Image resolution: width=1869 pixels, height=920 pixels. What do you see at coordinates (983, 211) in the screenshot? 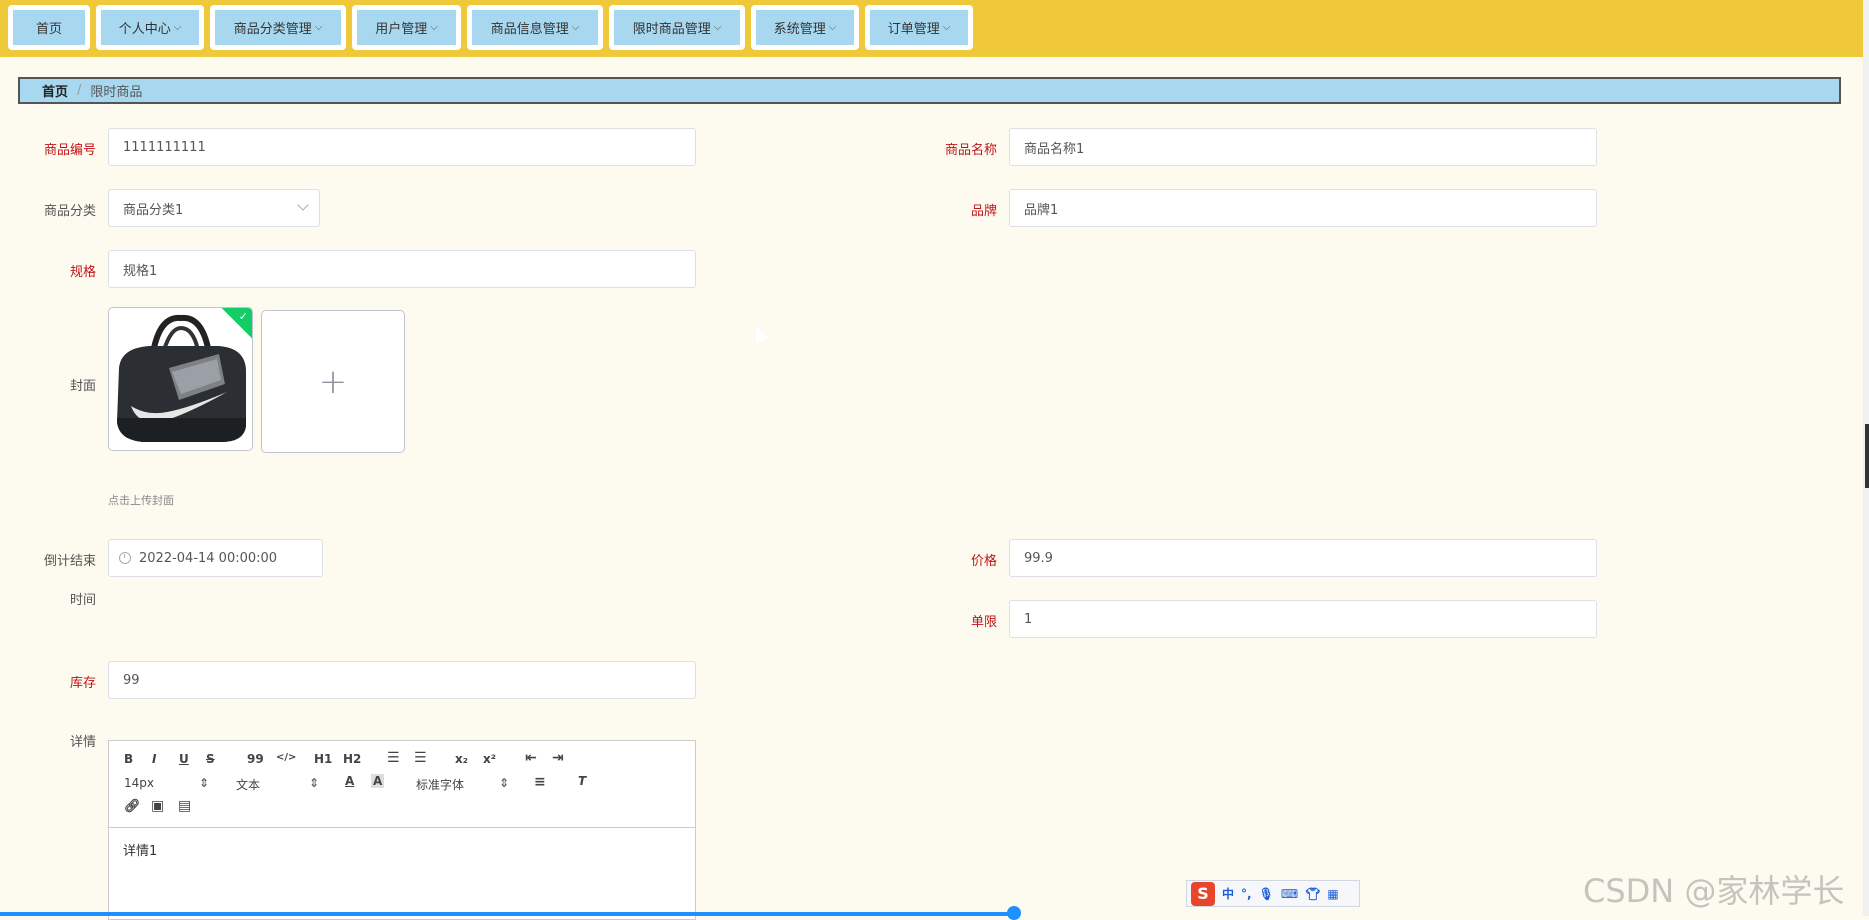
I see `brand-label: 品牌` at bounding box center [983, 211].